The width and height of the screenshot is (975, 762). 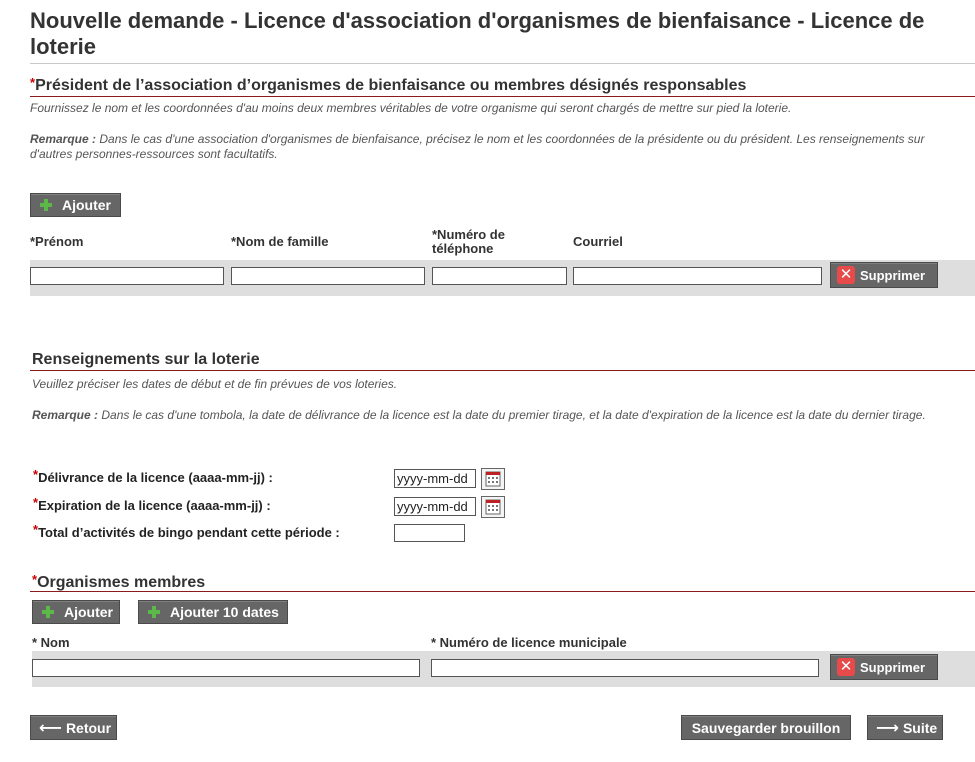 I want to click on next-label: Suite, so click(x=920, y=727).